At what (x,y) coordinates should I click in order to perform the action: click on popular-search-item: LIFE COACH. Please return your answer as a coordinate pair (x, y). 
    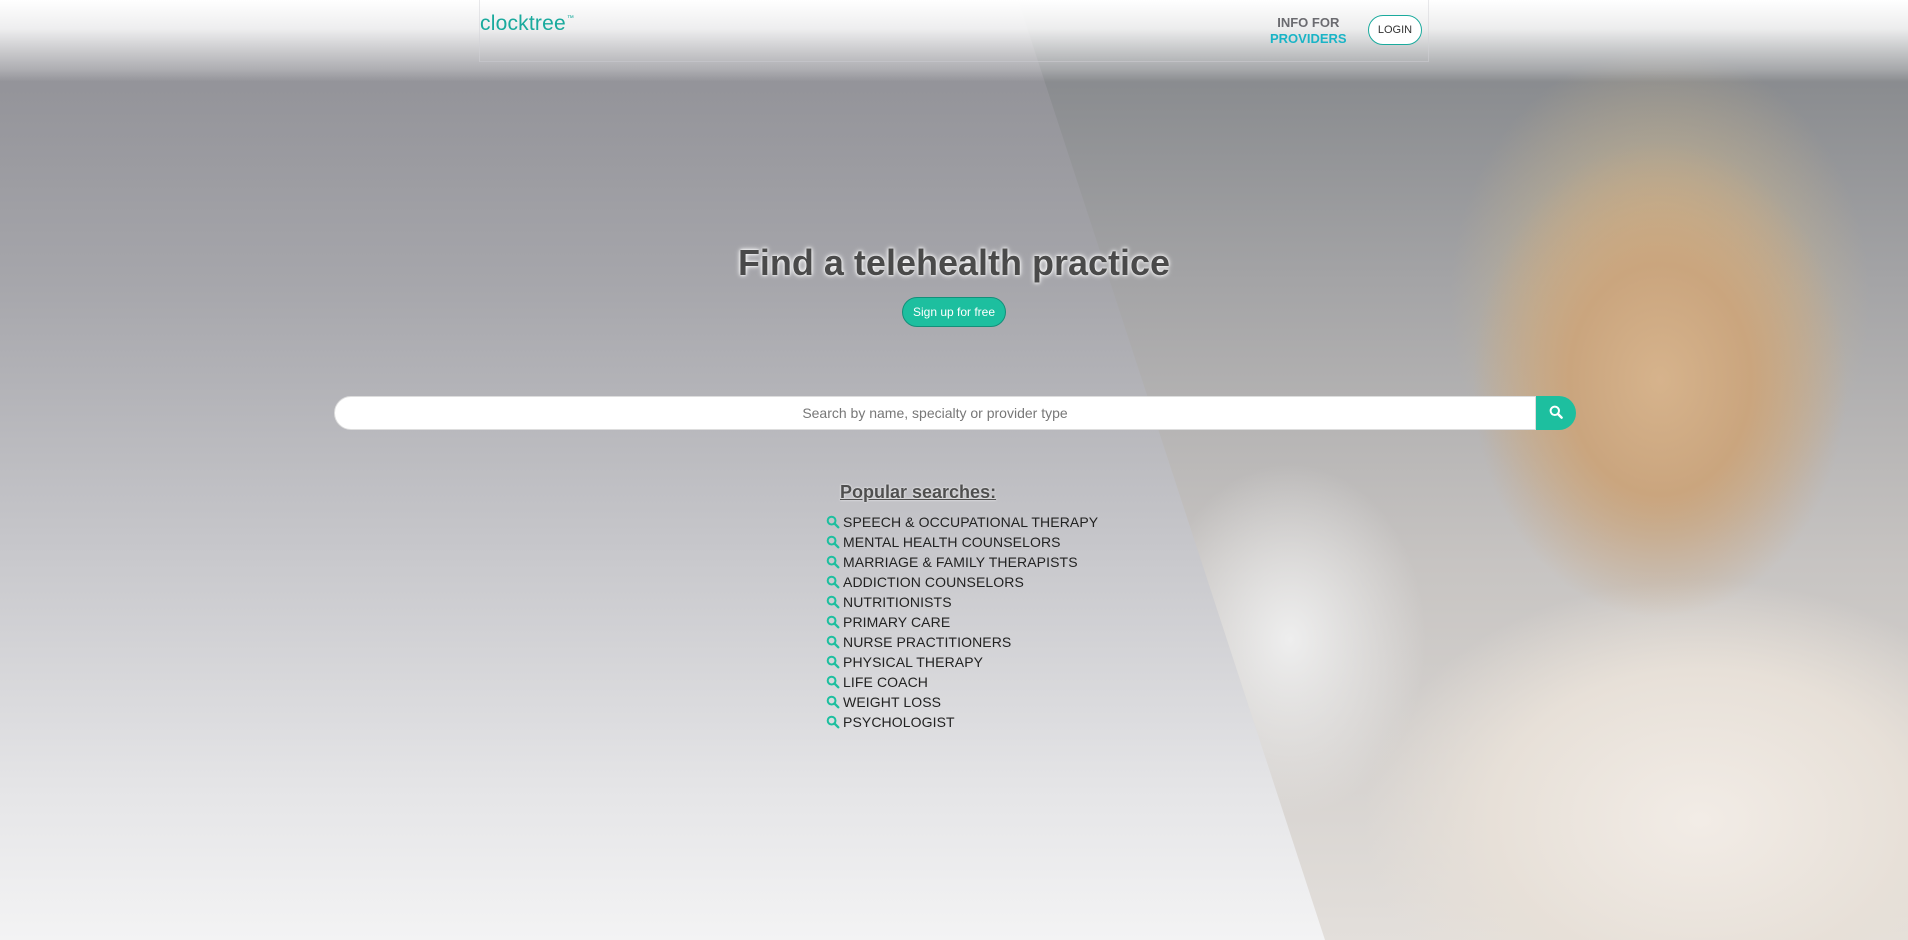
    Looking at the image, I should click on (961, 682).